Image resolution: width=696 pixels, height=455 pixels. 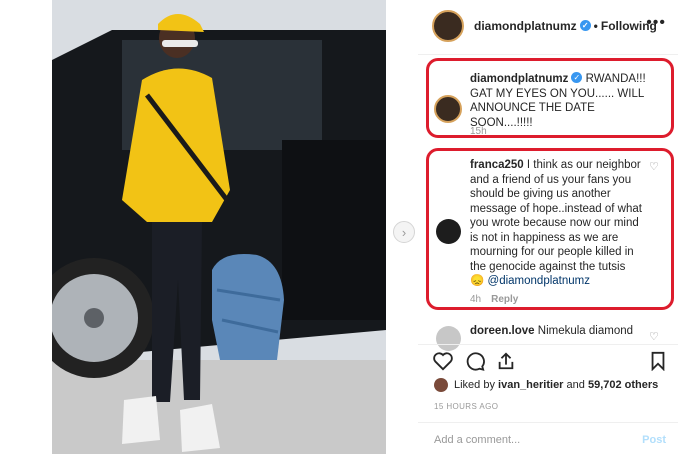 I want to click on comment-time: 4h, so click(x=475, y=299).